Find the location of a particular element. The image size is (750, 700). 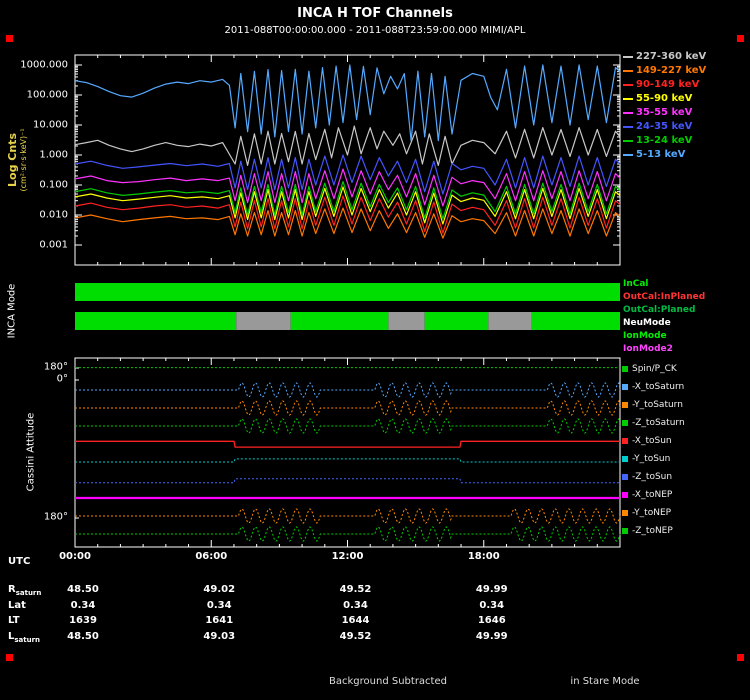

ephemeris-row-label-subscript: saturn is located at coordinates (27, 640).